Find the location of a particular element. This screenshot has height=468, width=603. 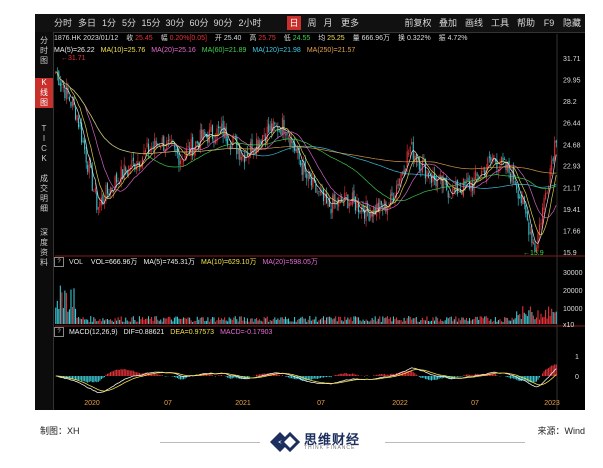

toolbar-item-12: 更多 is located at coordinates (350, 23).